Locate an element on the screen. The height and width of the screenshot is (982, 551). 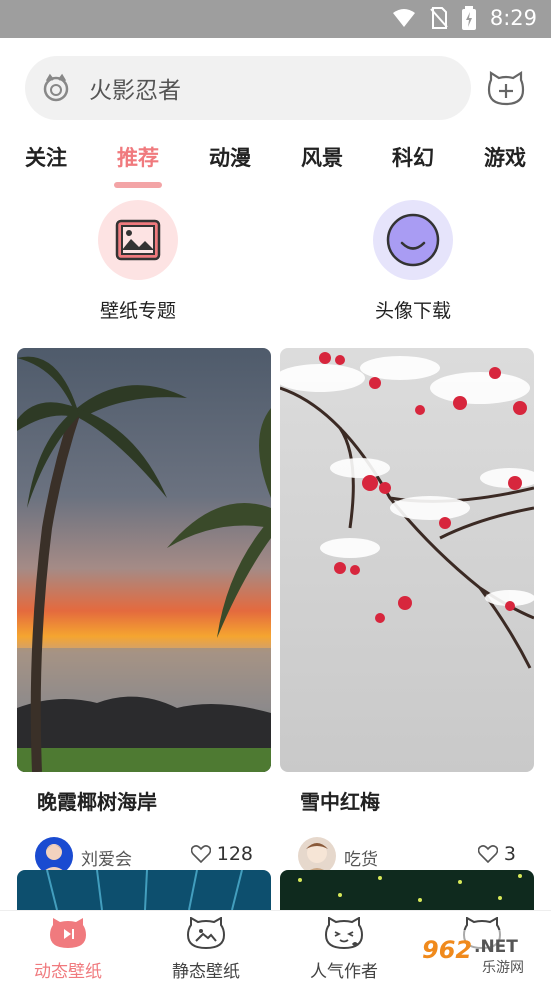
wifi-icon is located at coordinates (403, 18).